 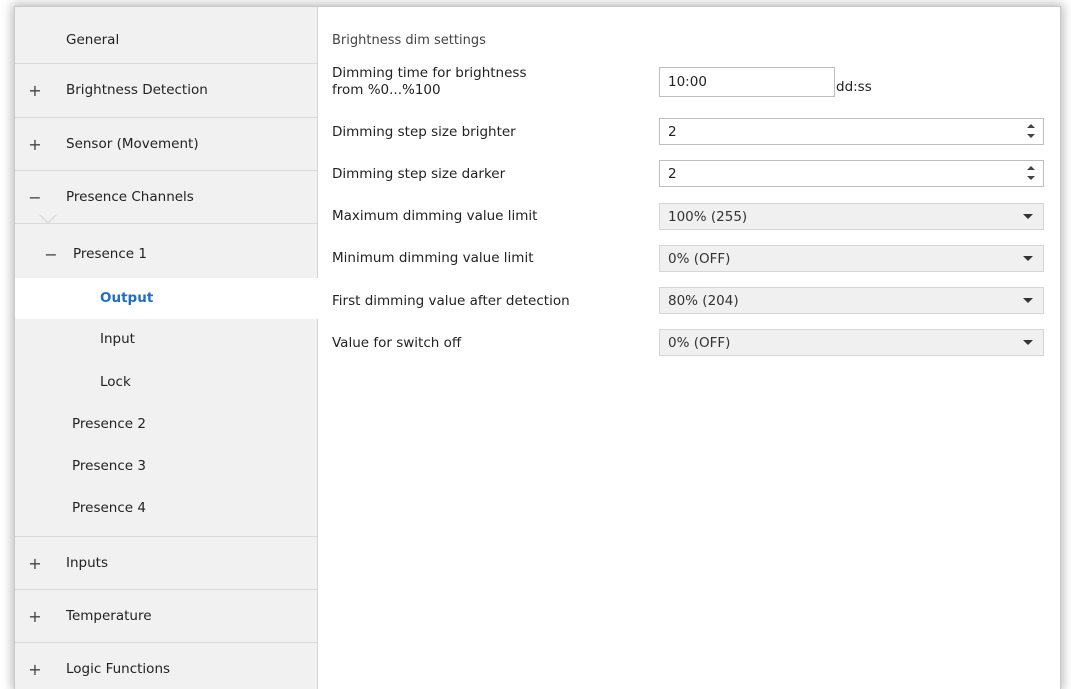 I want to click on sidebar-item-presence-channels: − Presence Channels, so click(x=166, y=197).